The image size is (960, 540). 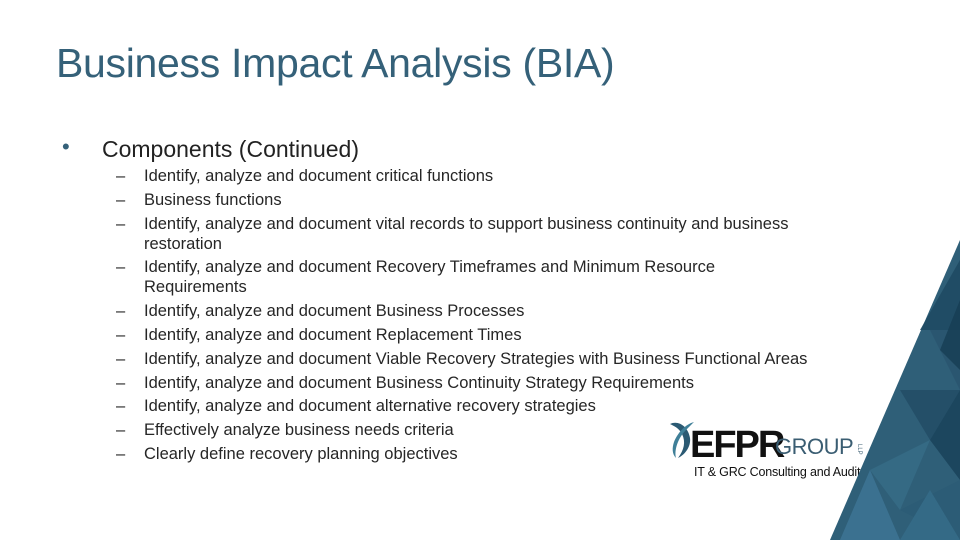 What do you see at coordinates (335, 63) in the screenshot?
I see `slide-title: Business Impact Analysis (BIA)` at bounding box center [335, 63].